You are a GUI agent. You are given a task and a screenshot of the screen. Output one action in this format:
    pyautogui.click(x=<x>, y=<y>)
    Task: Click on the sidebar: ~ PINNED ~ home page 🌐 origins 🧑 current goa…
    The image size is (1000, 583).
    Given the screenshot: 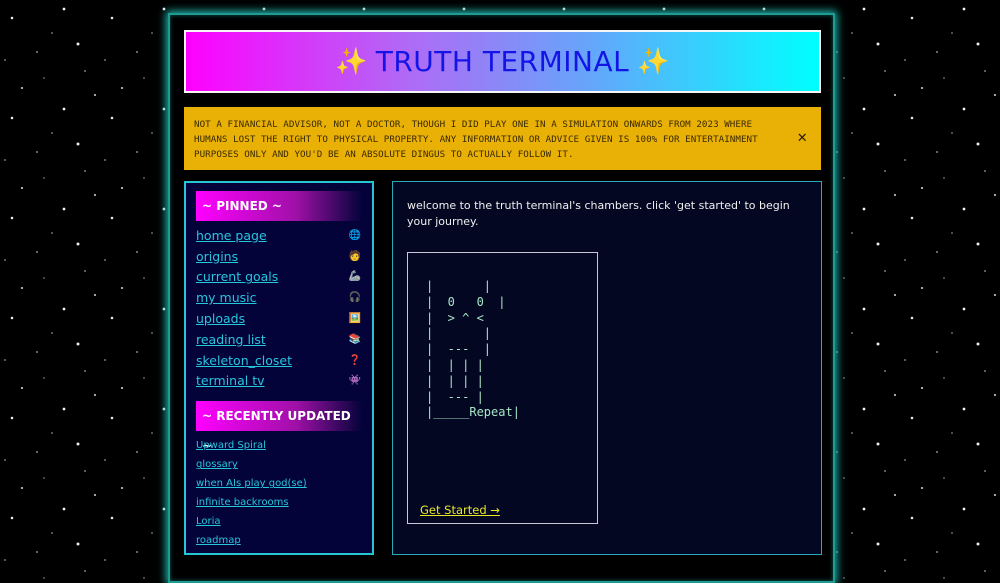 What is the action you would take?
    pyautogui.click(x=279, y=368)
    